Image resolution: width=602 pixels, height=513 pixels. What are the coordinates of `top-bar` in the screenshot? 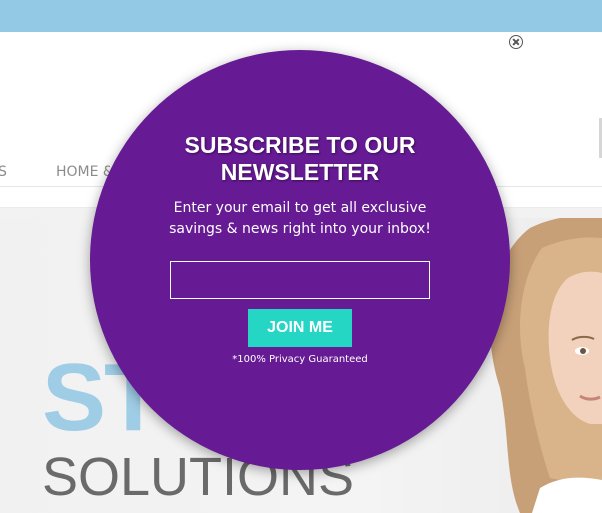 It's located at (301, 16).